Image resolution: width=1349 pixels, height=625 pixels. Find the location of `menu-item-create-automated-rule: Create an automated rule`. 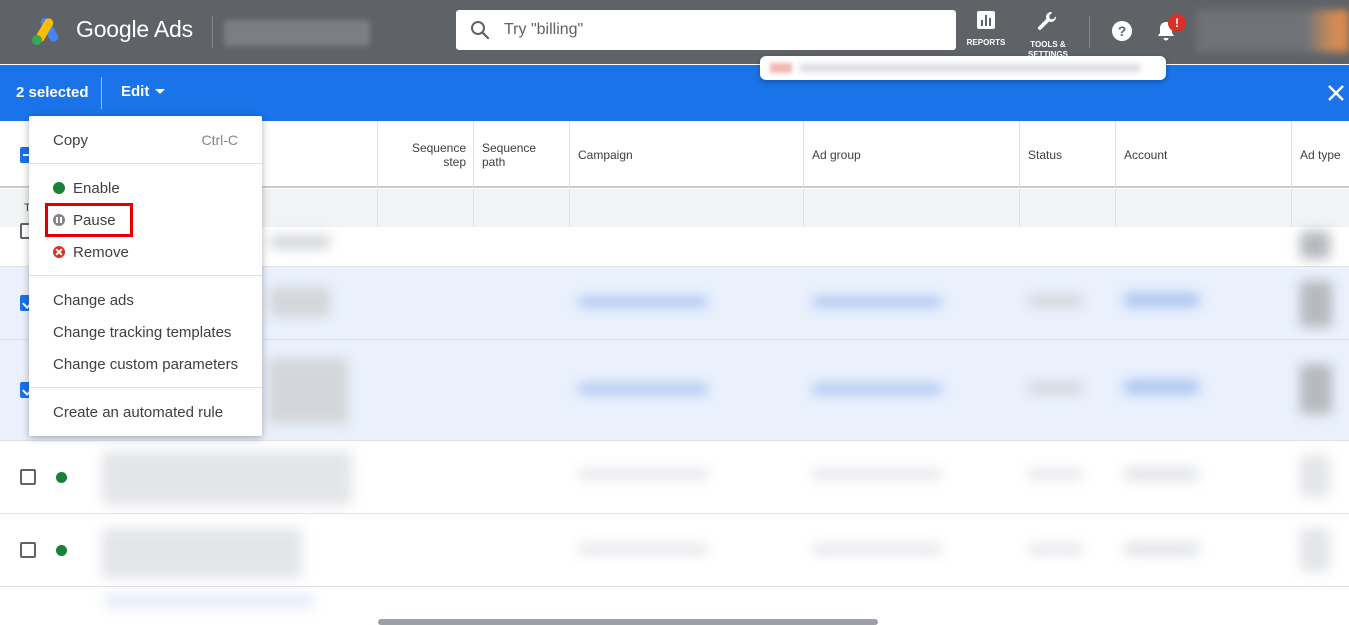

menu-item-create-automated-rule: Create an automated rule is located at coordinates (145, 412).